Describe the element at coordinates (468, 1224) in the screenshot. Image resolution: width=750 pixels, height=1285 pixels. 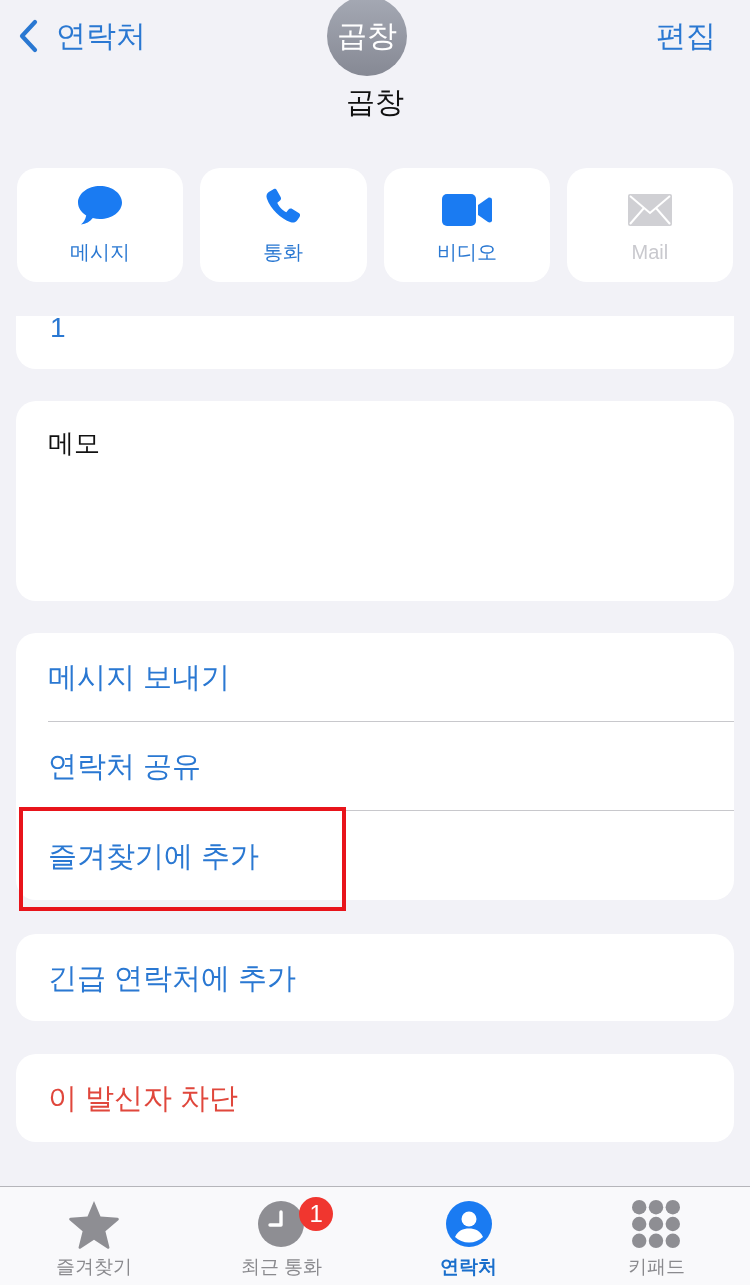
I see `person-circle-icon` at that location.